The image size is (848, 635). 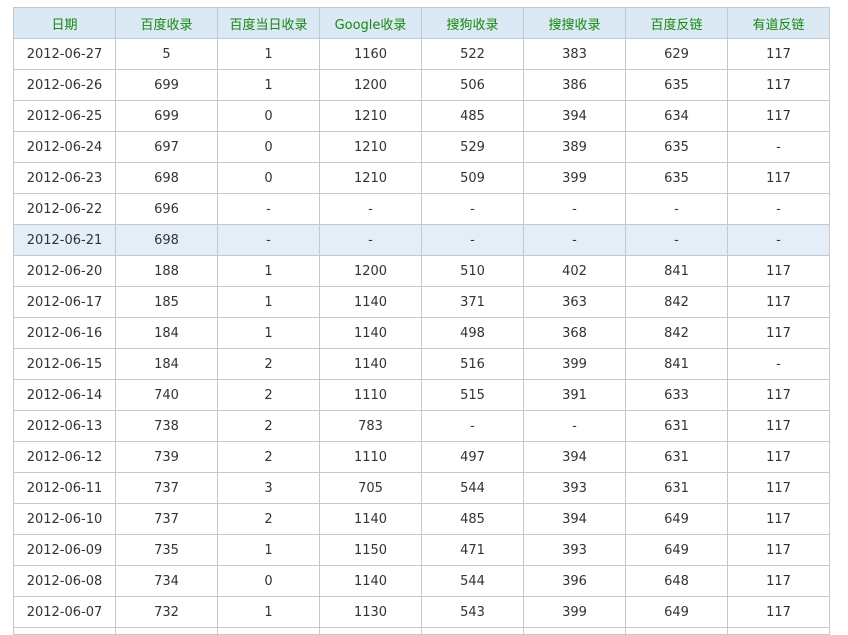 I want to click on cell-date: 2012-06-15, so click(x=64, y=364).